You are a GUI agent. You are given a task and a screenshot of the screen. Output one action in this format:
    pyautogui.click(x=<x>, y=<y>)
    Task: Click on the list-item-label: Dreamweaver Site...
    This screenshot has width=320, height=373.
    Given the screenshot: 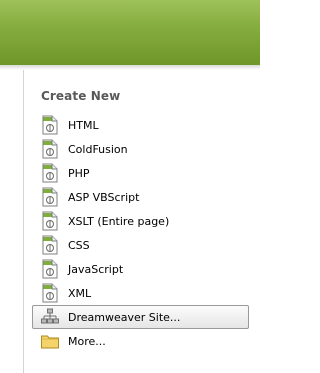 What is the action you would take?
    pyautogui.click(x=124, y=317)
    